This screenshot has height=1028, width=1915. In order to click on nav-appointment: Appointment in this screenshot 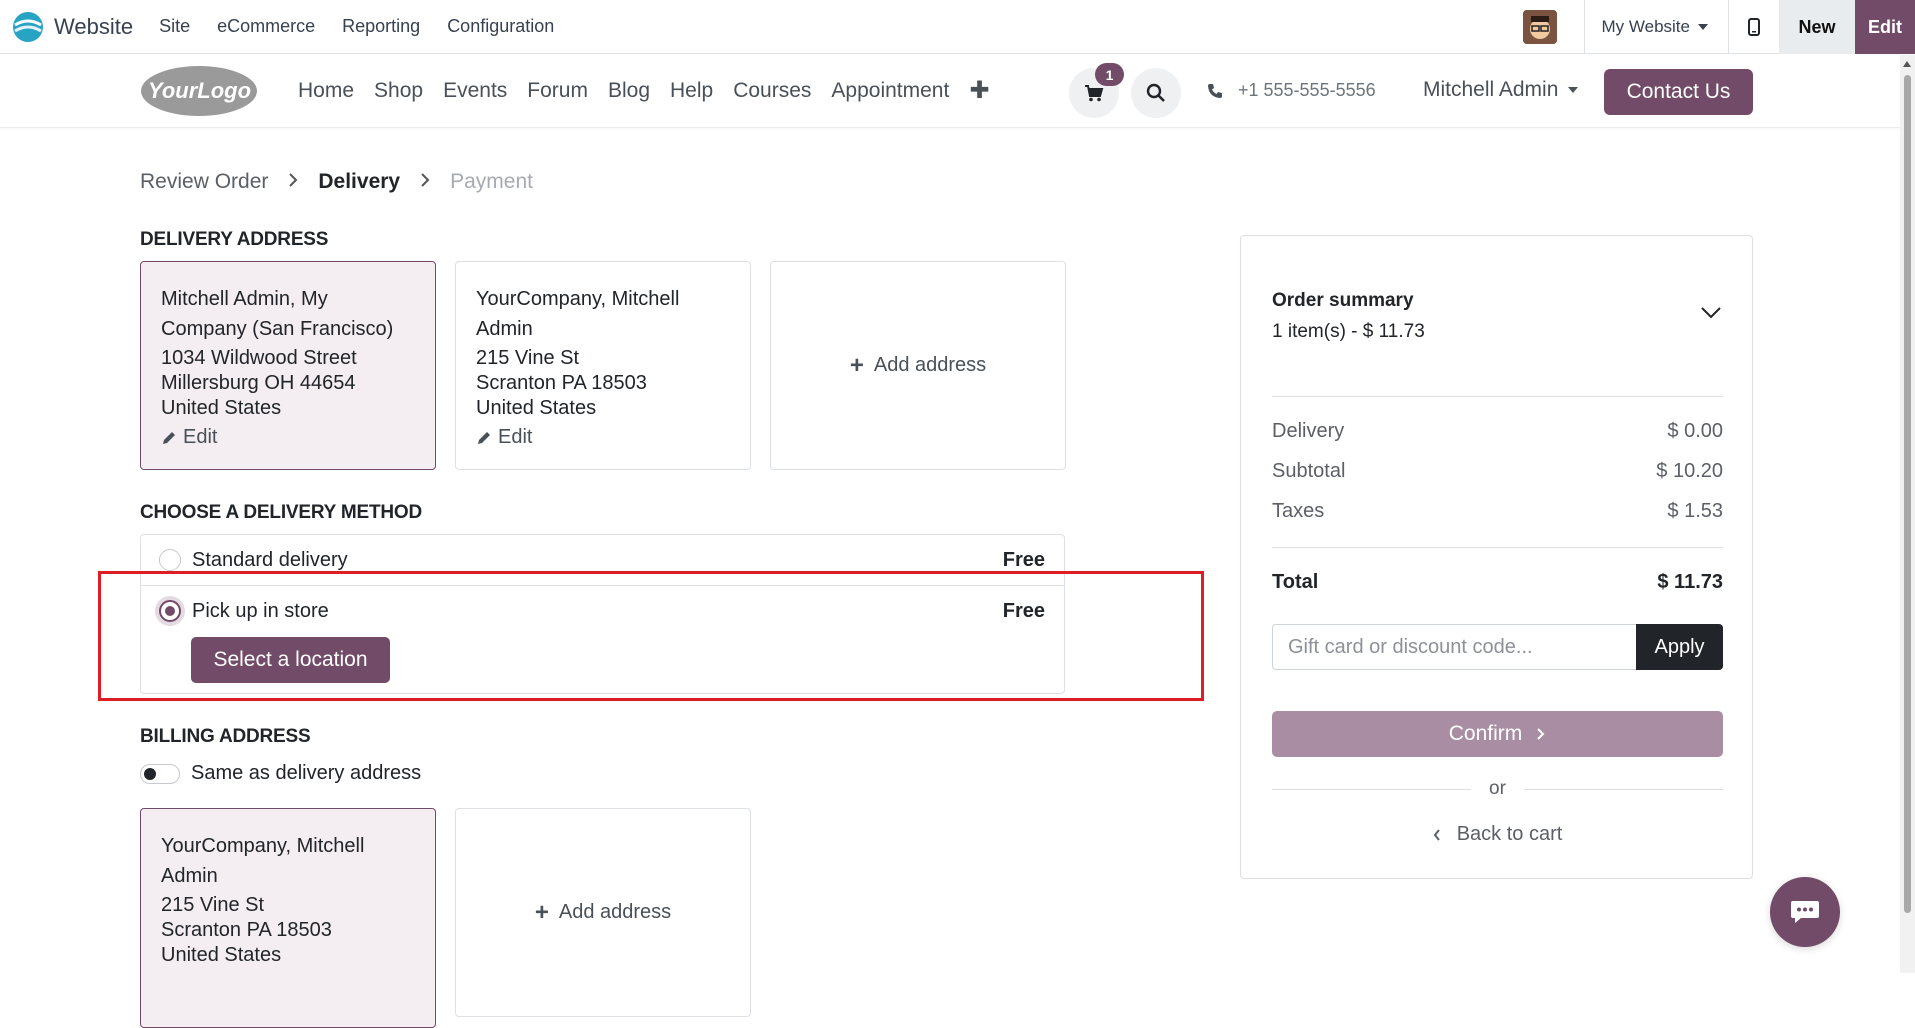, I will do `click(890, 92)`.